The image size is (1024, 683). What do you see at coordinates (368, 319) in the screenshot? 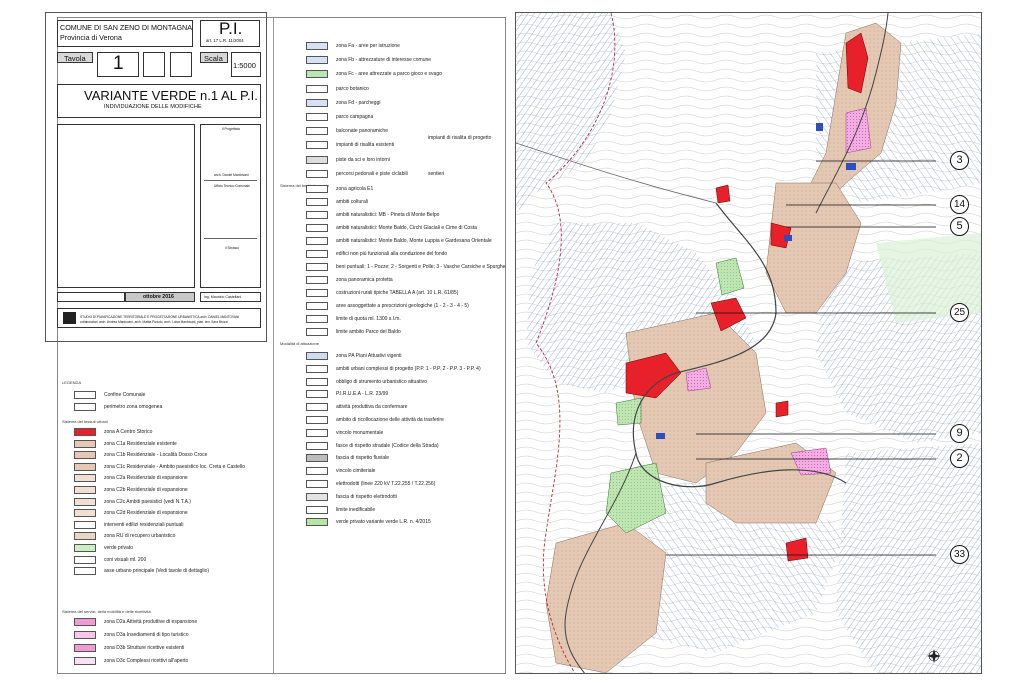
I see `legend-open-item-label: limite di quota ml. 1300 s.l.m.` at bounding box center [368, 319].